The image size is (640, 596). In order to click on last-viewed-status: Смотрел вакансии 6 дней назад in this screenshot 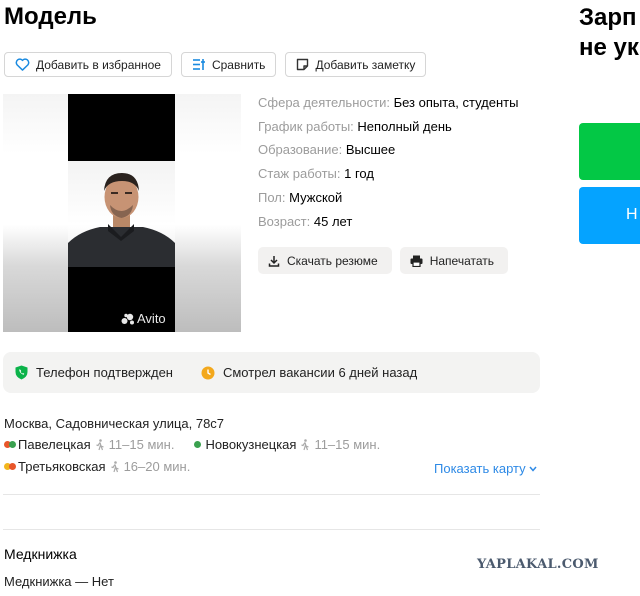, I will do `click(309, 372)`.